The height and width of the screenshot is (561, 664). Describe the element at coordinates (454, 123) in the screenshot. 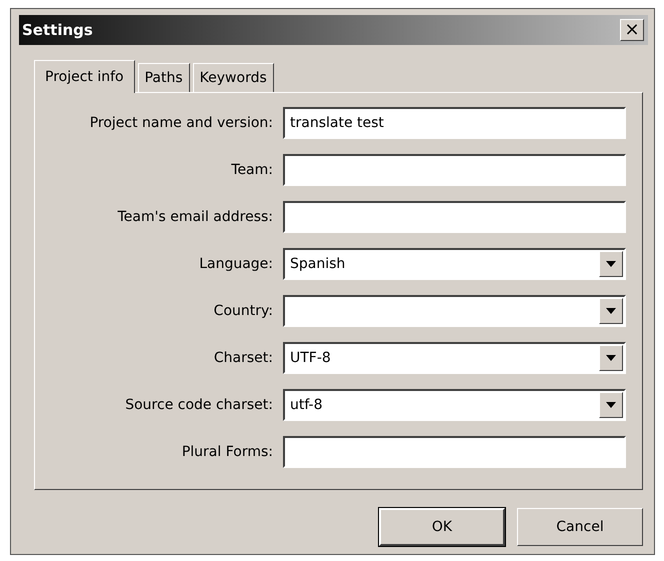

I see `text-field: translate test` at that location.